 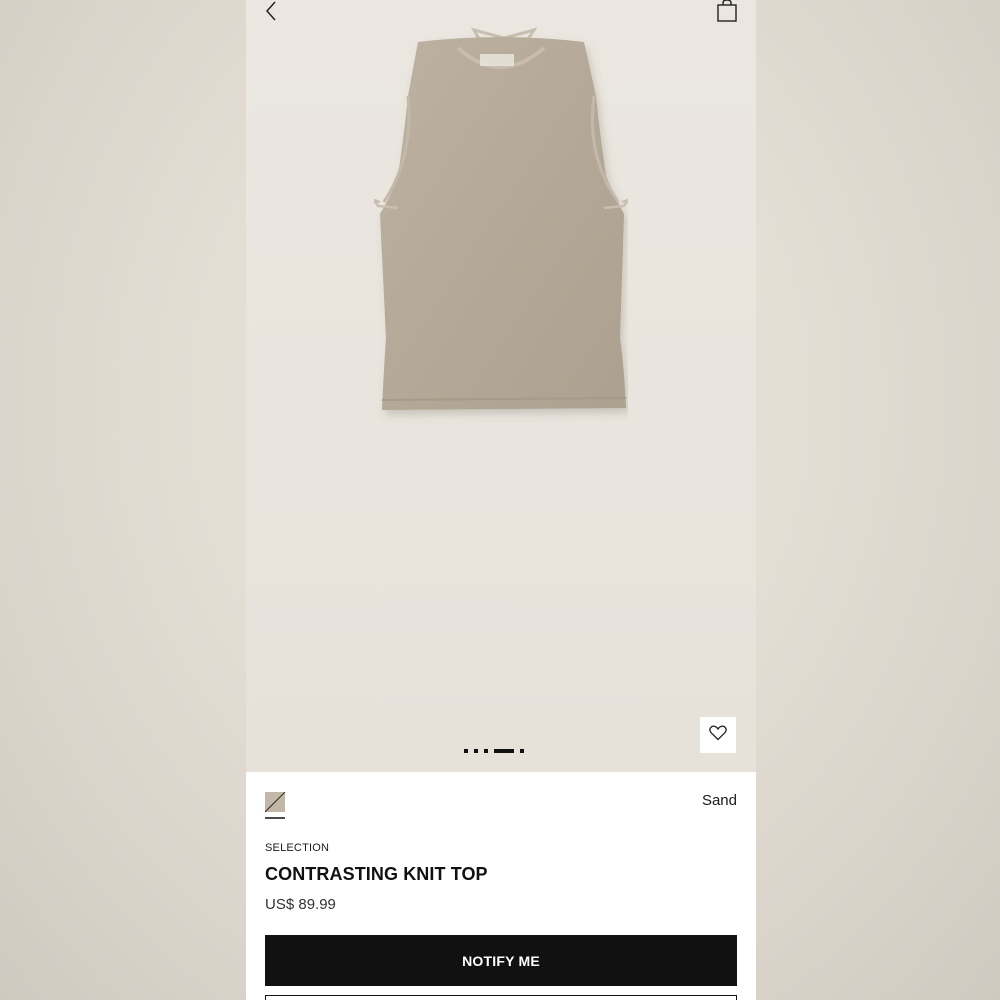 I want to click on product-image, so click(x=501, y=225).